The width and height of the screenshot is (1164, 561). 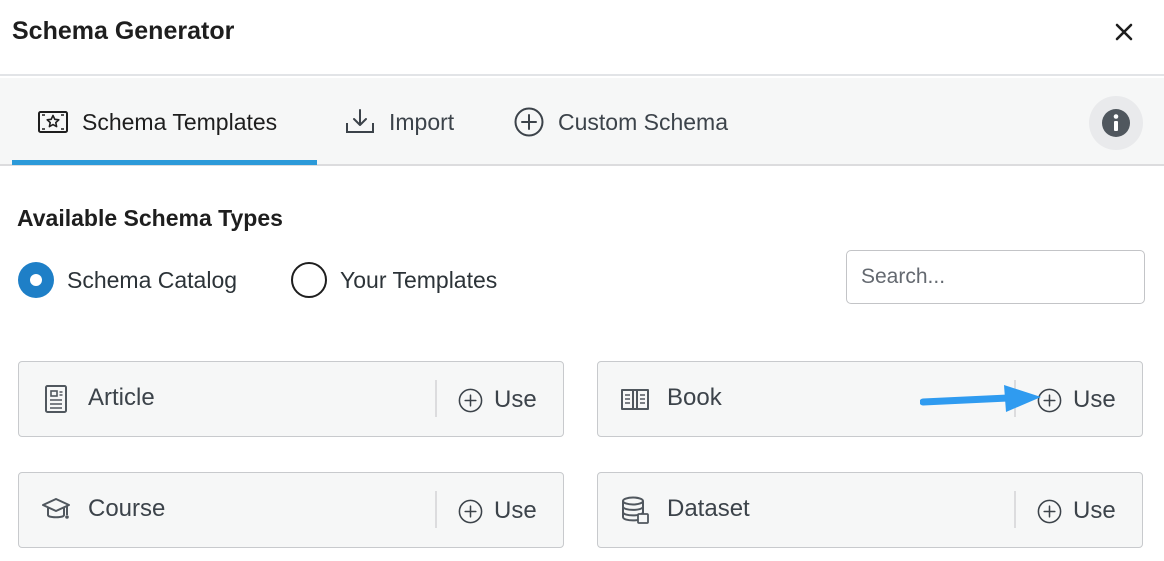 What do you see at coordinates (121, 397) in the screenshot?
I see `schema-name: Article` at bounding box center [121, 397].